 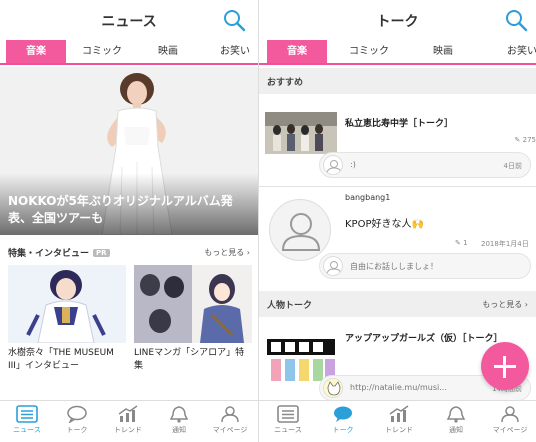 What do you see at coordinates (425, 165) in the screenshot?
I see `last-message-bubble: :) 4日前` at bounding box center [425, 165].